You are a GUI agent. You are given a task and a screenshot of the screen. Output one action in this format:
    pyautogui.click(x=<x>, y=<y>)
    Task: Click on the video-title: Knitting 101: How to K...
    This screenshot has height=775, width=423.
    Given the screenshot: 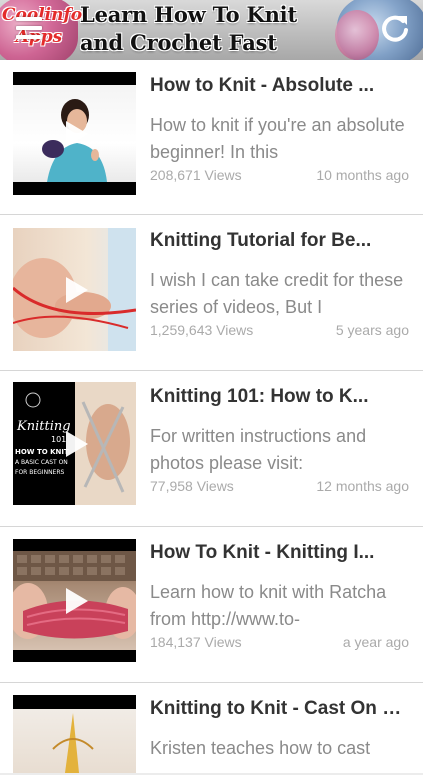 What is the action you would take?
    pyautogui.click(x=279, y=397)
    